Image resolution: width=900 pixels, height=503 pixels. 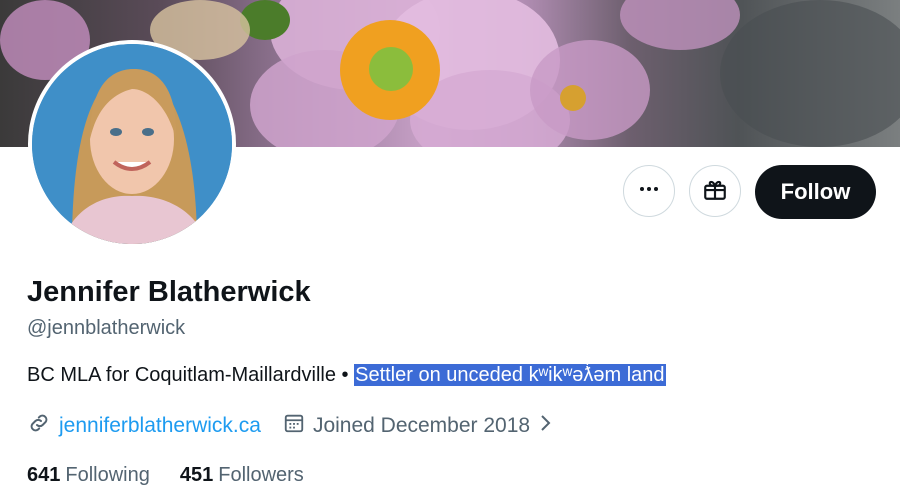 I want to click on followers-label: Followers, so click(x=261, y=475).